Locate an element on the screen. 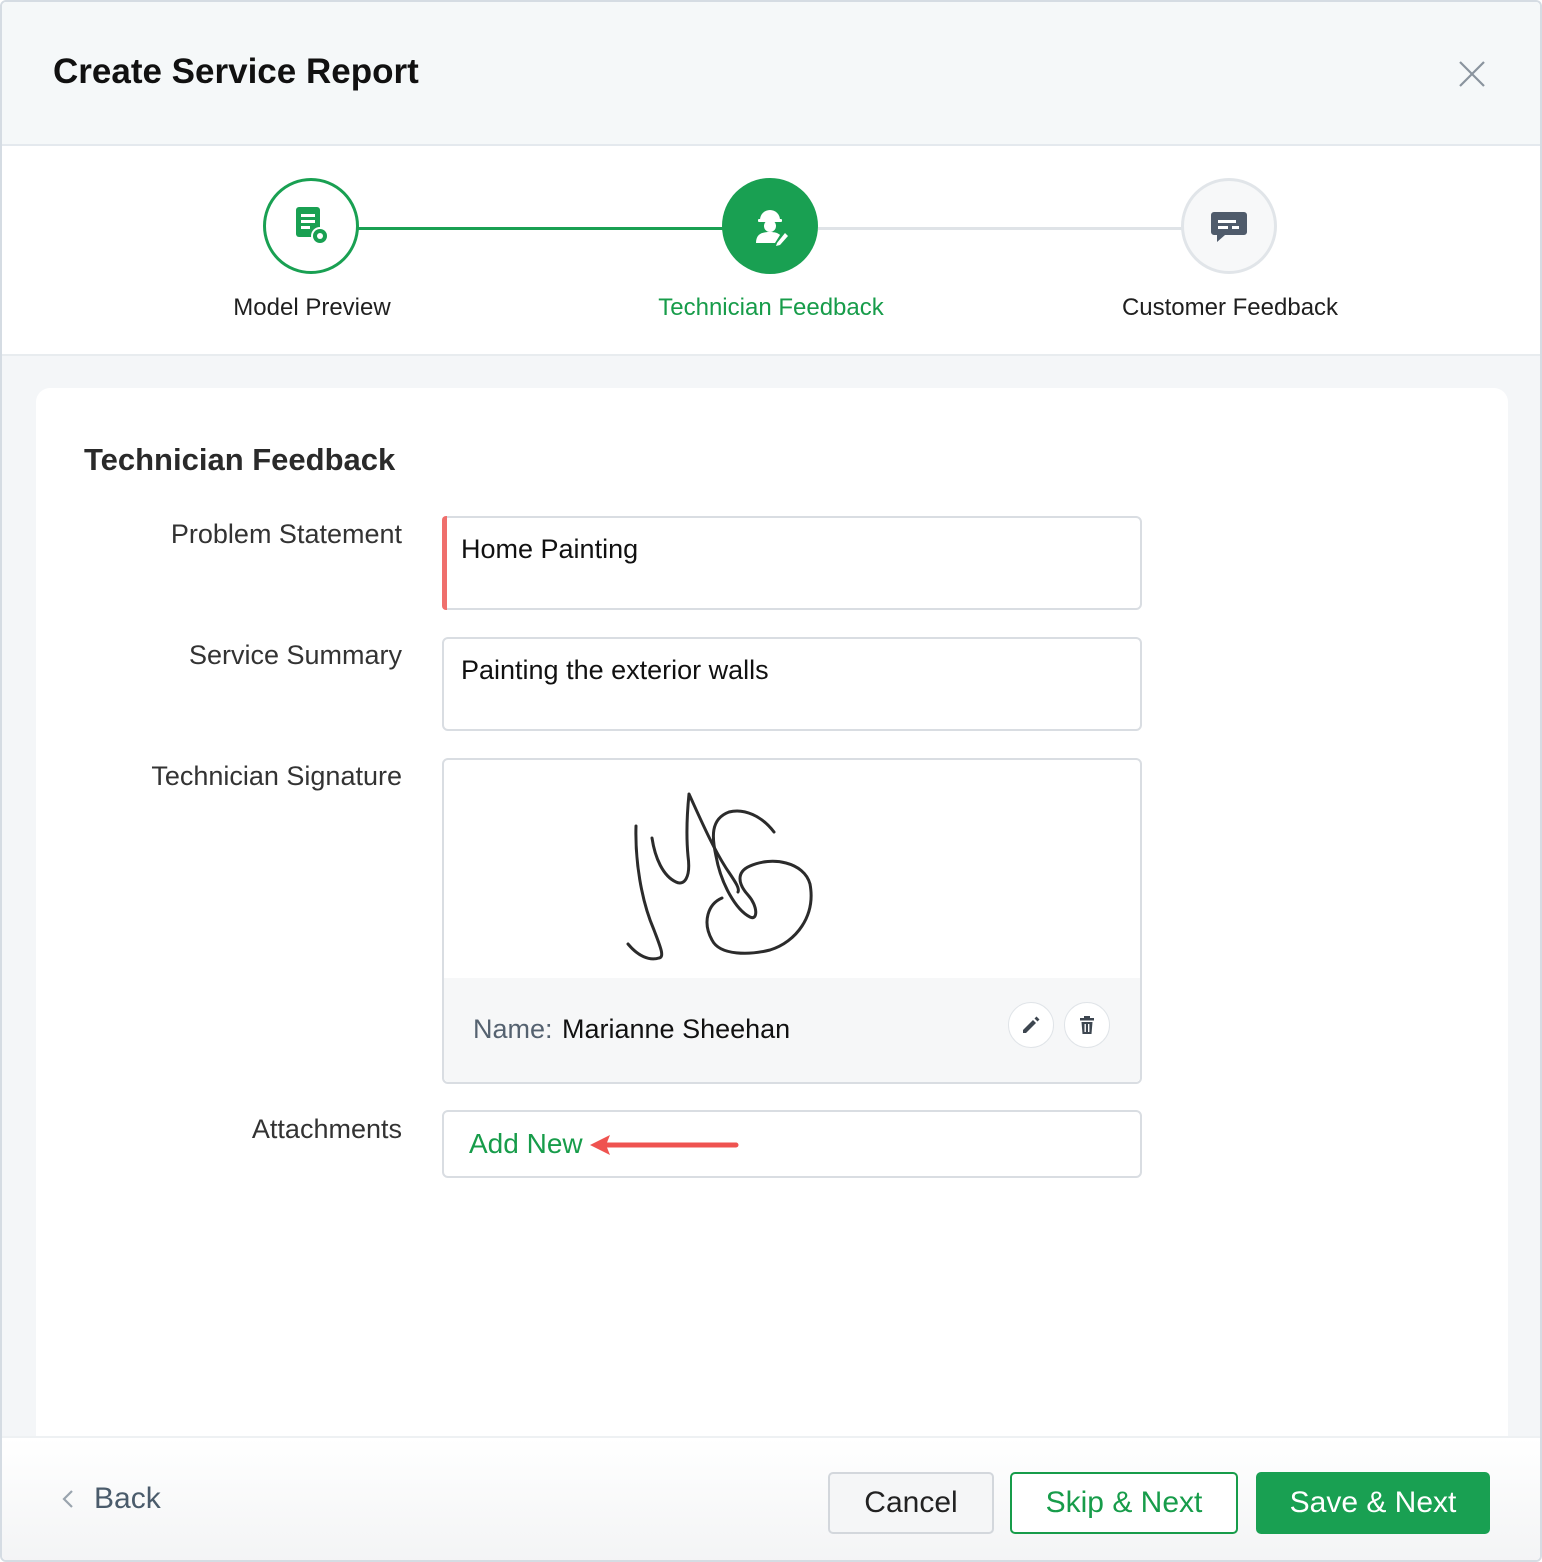 The width and height of the screenshot is (1542, 1562). signature-name-value: Marianne Sheehan is located at coordinates (676, 1029).